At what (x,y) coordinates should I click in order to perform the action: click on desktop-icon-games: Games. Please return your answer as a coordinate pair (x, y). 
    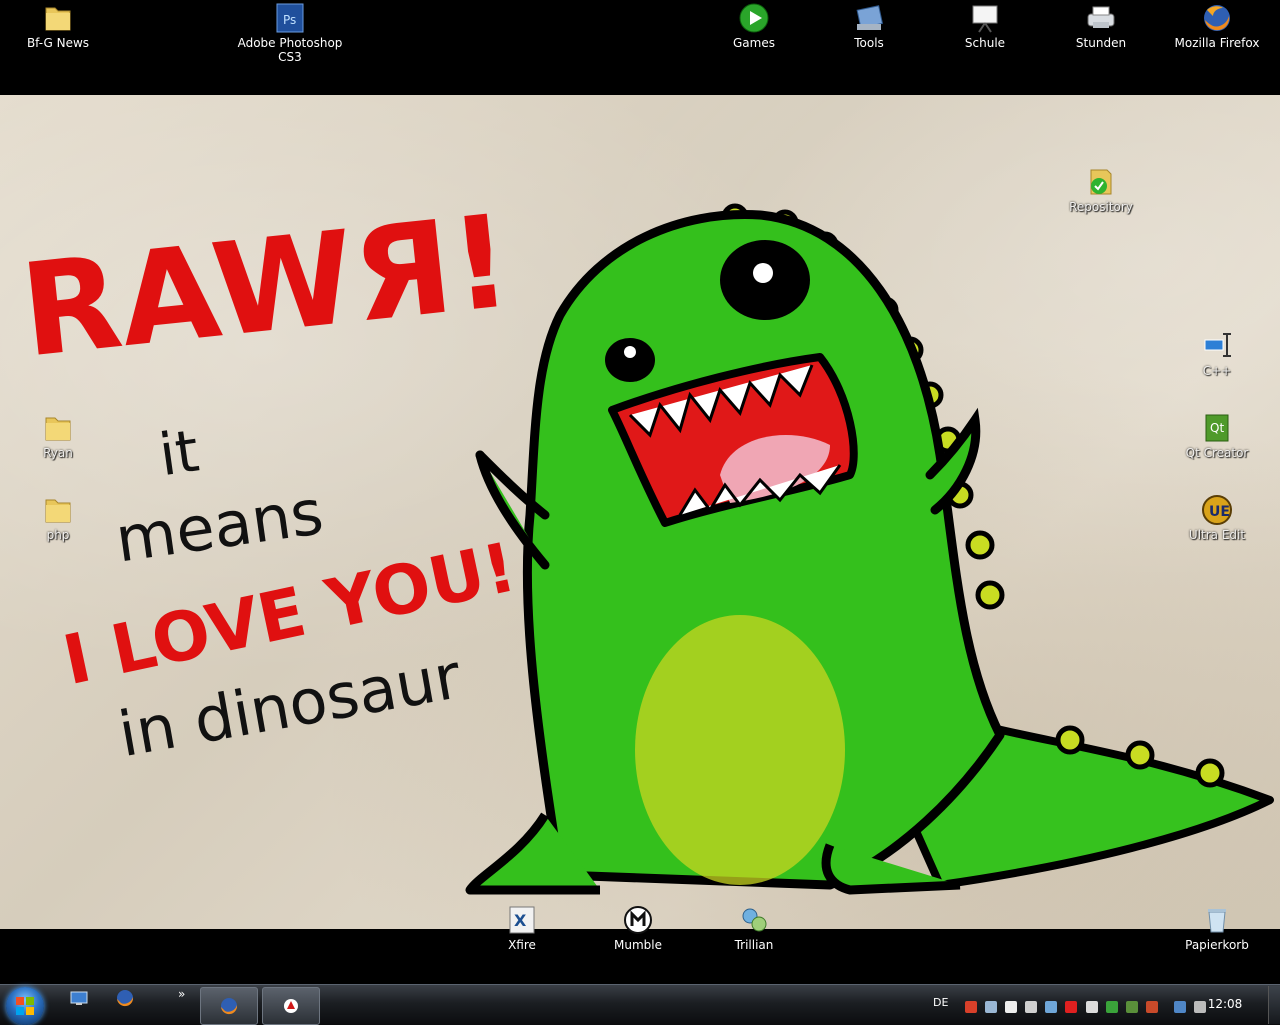
    Looking at the image, I should click on (754, 26).